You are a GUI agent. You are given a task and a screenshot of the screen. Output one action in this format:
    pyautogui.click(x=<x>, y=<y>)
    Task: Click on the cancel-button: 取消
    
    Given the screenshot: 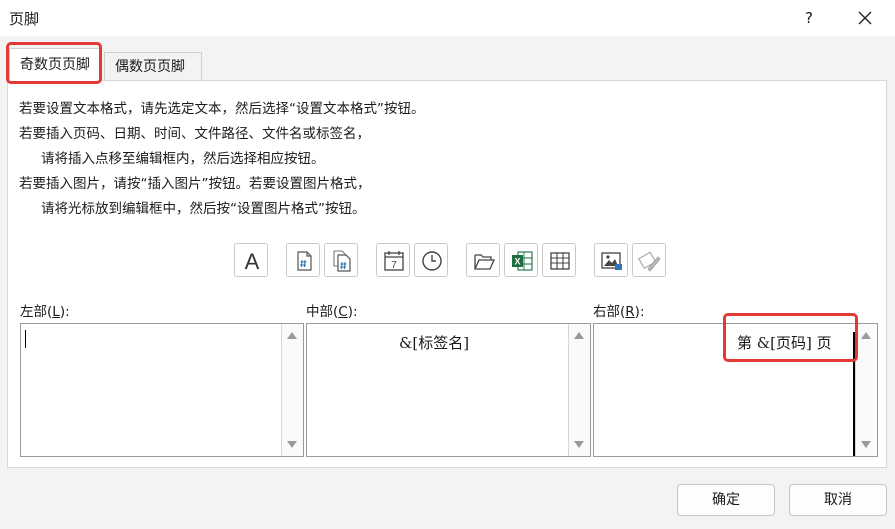 What is the action you would take?
    pyautogui.click(x=838, y=500)
    